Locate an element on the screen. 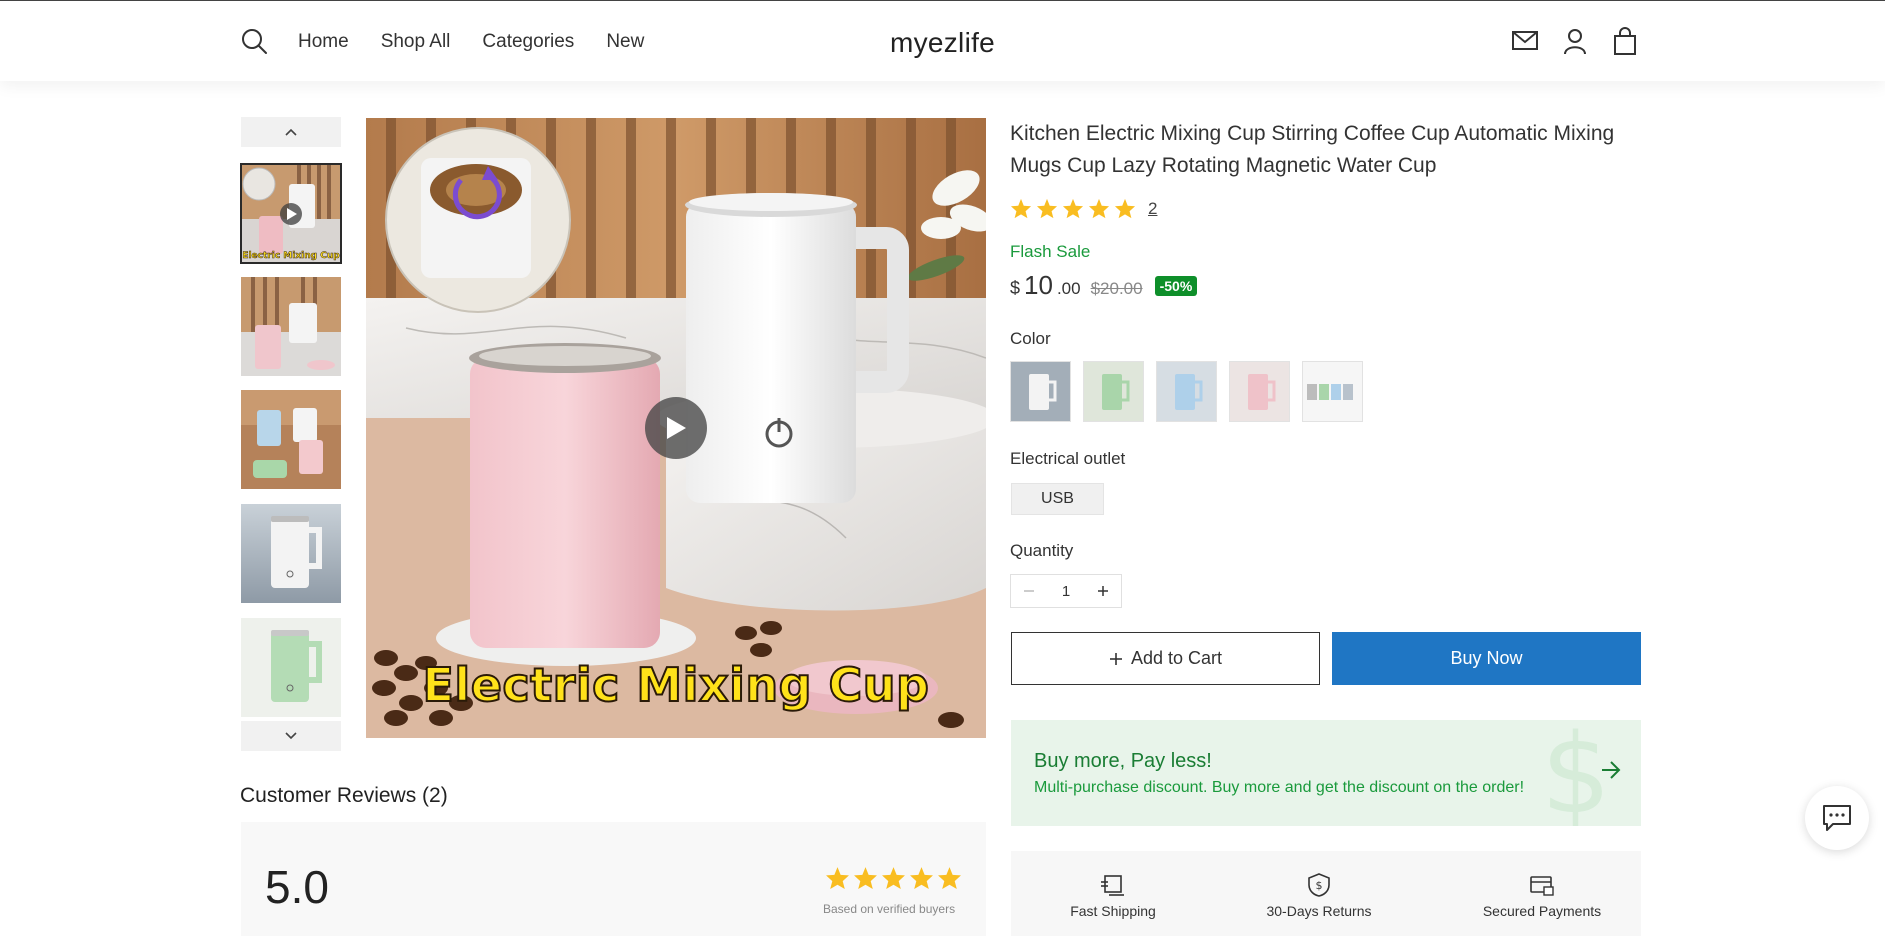 The image size is (1885, 936). user-icon is located at coordinates (1575, 41).